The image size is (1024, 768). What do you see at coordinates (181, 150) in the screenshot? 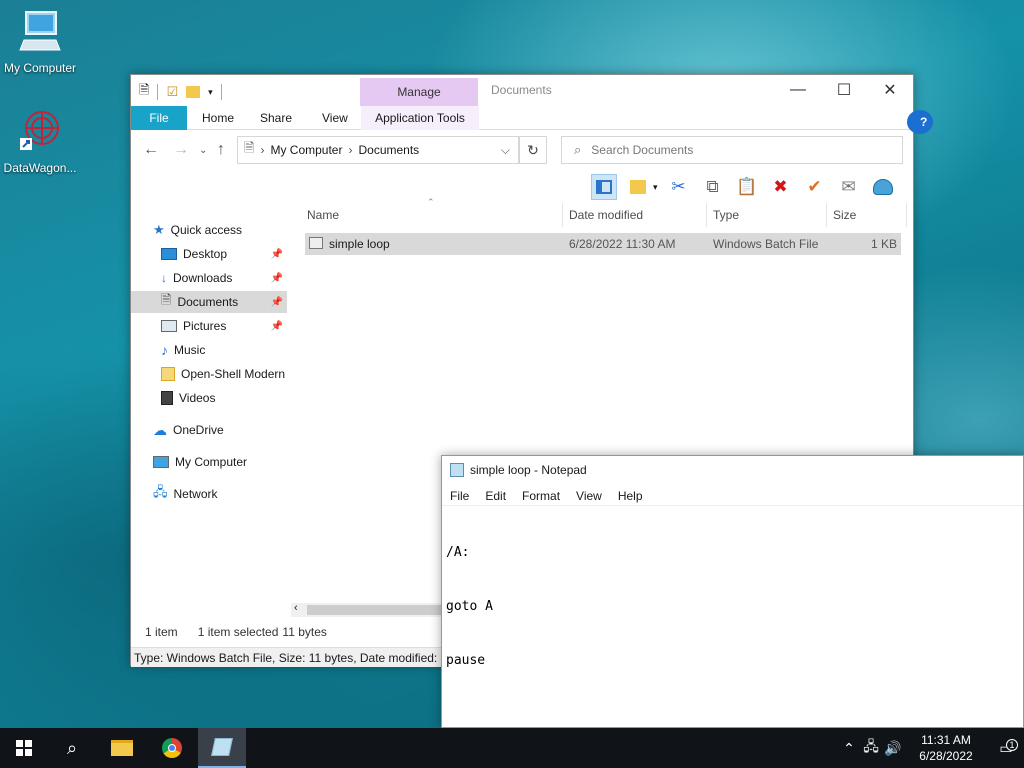
I see `forward-arrow-icon: →` at bounding box center [181, 150].